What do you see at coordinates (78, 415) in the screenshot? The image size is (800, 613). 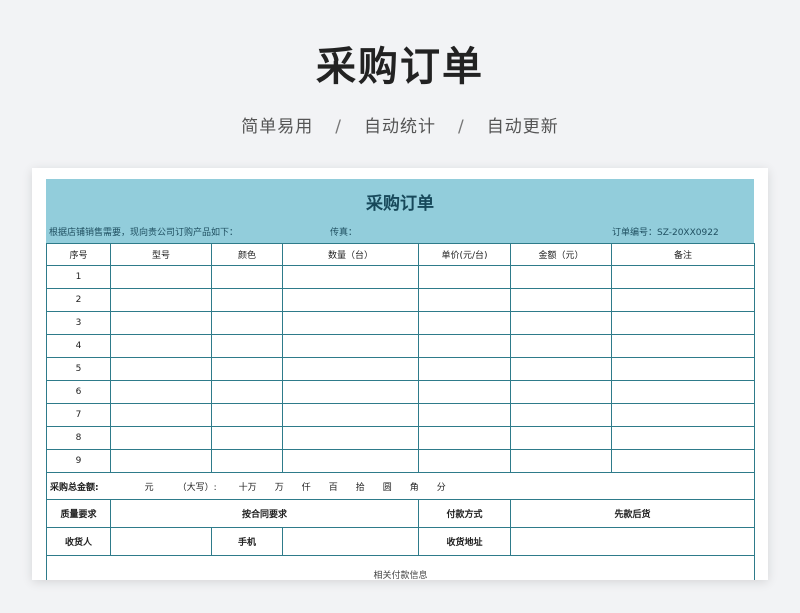 I see `row-index: 7` at bounding box center [78, 415].